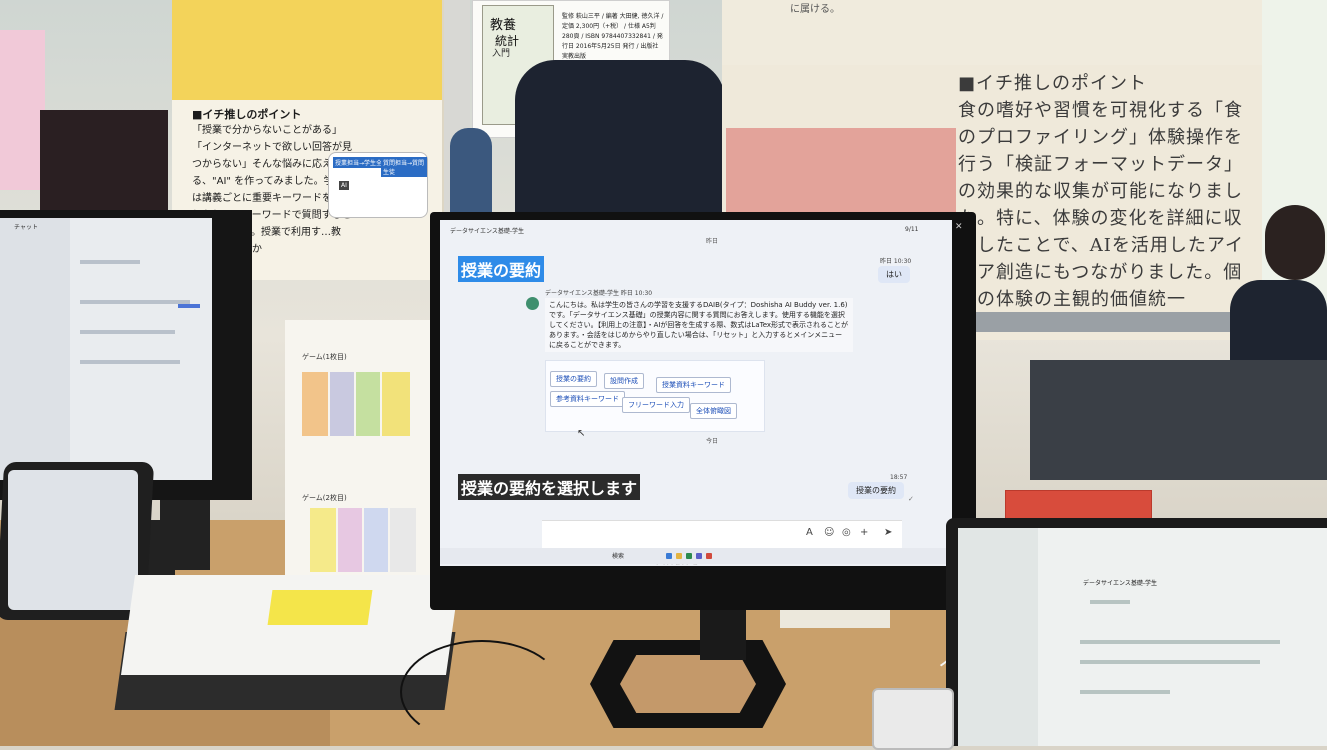 This screenshot has height=750, width=1327. I want to click on overlay-caption-bottom: 授業の要約を選択します, so click(549, 487).